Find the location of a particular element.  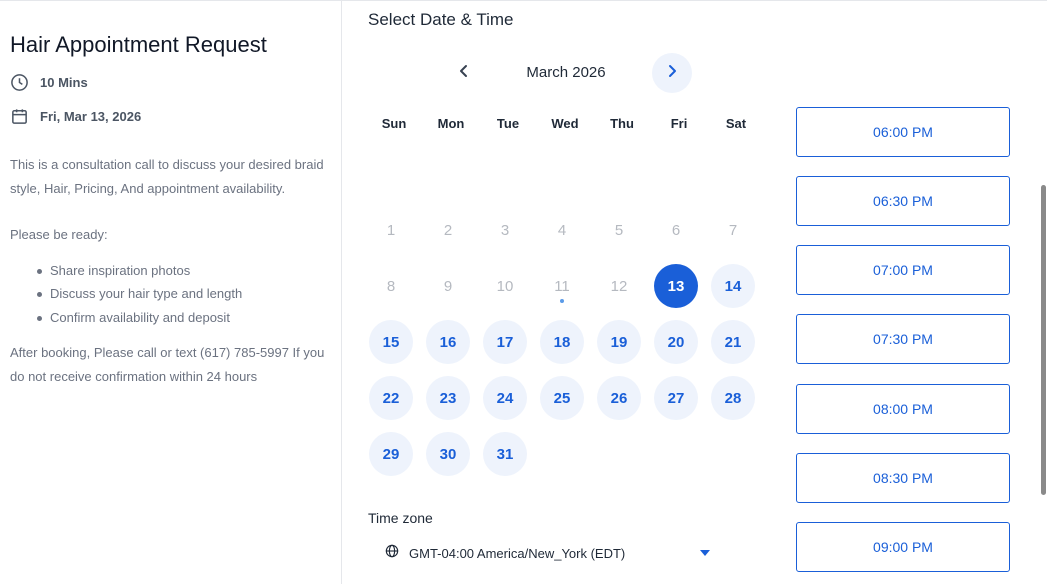

month-label: March 2026 is located at coordinates (566, 72).